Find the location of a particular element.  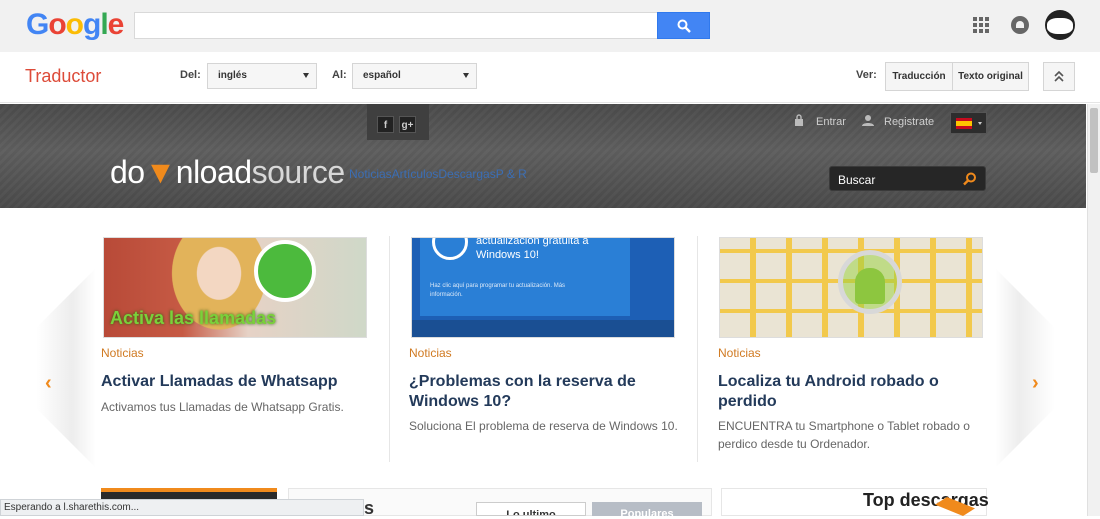

collapse-button is located at coordinates (1059, 76).